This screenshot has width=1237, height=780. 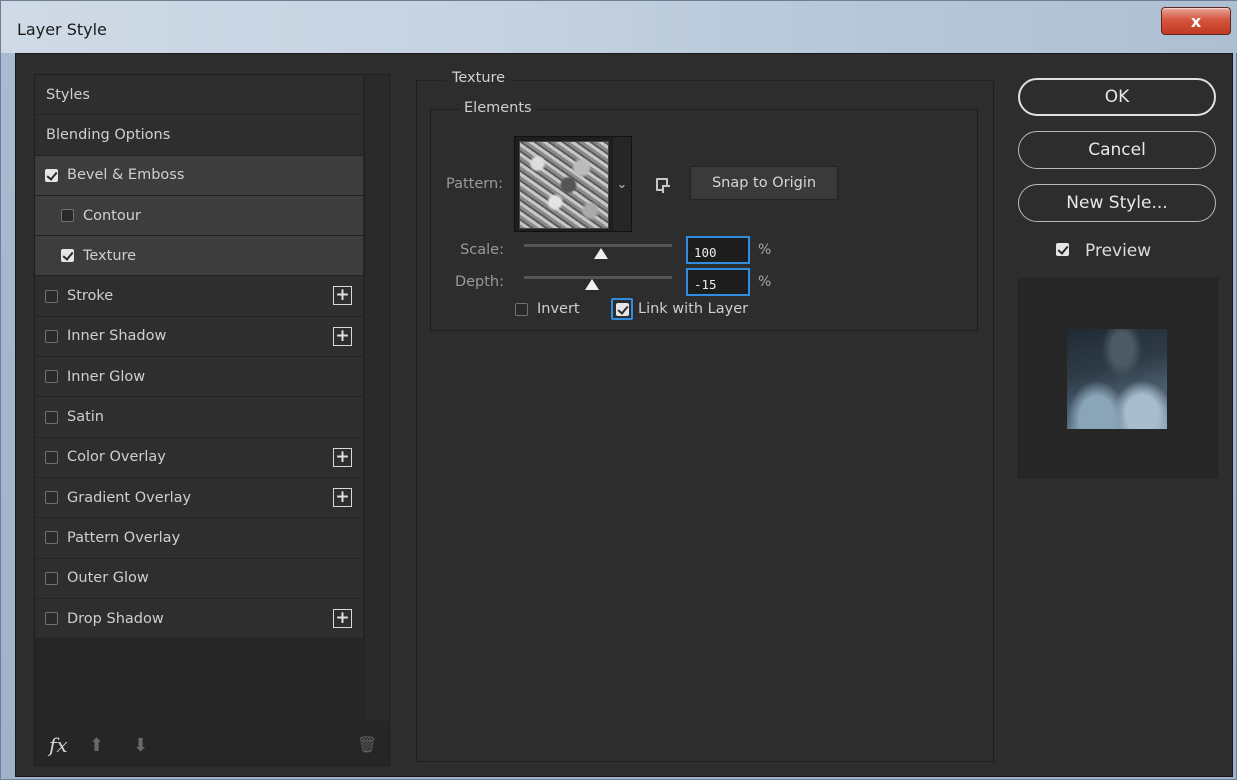 What do you see at coordinates (199, 619) in the screenshot?
I see `sidebar-item-drop-shadow: Drop Shadow +` at bounding box center [199, 619].